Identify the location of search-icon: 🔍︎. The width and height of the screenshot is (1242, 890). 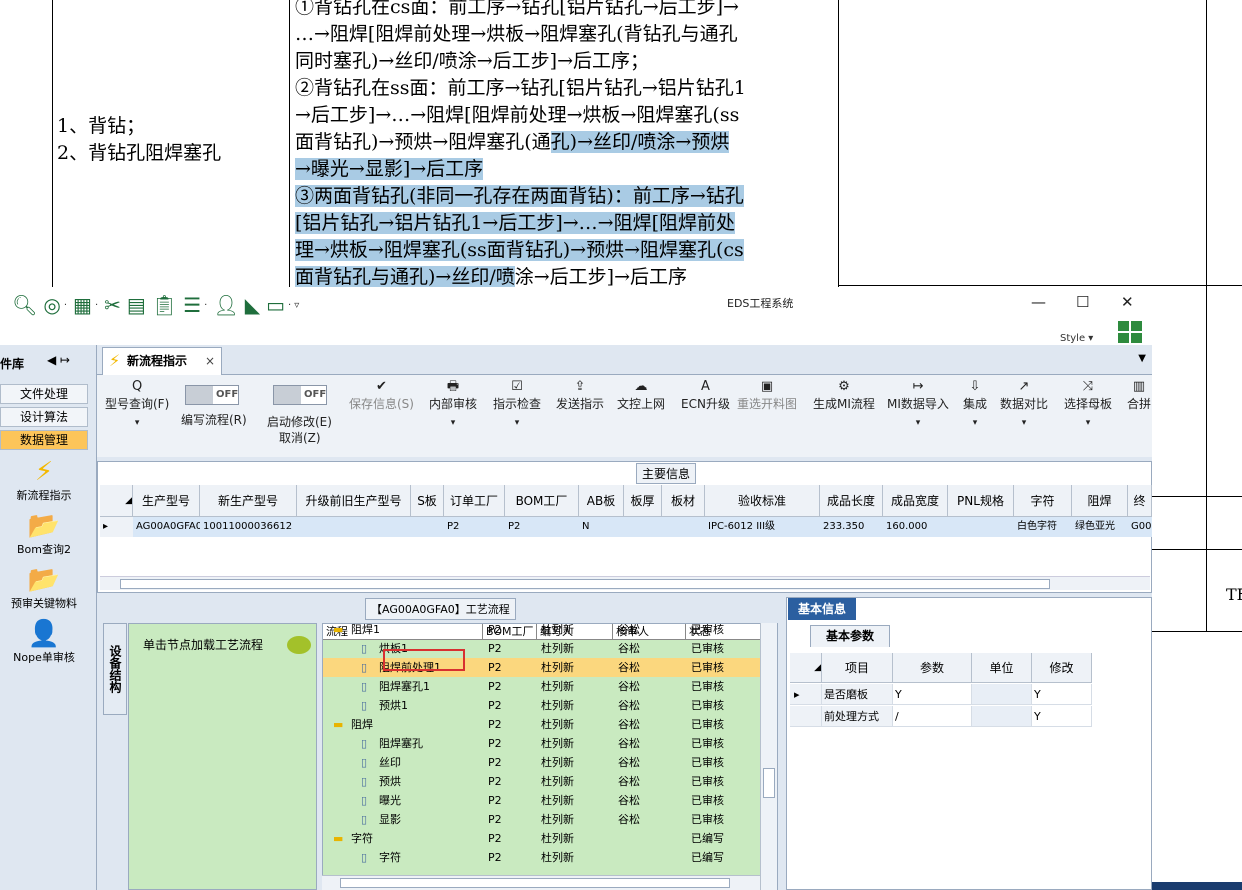
(24, 305).